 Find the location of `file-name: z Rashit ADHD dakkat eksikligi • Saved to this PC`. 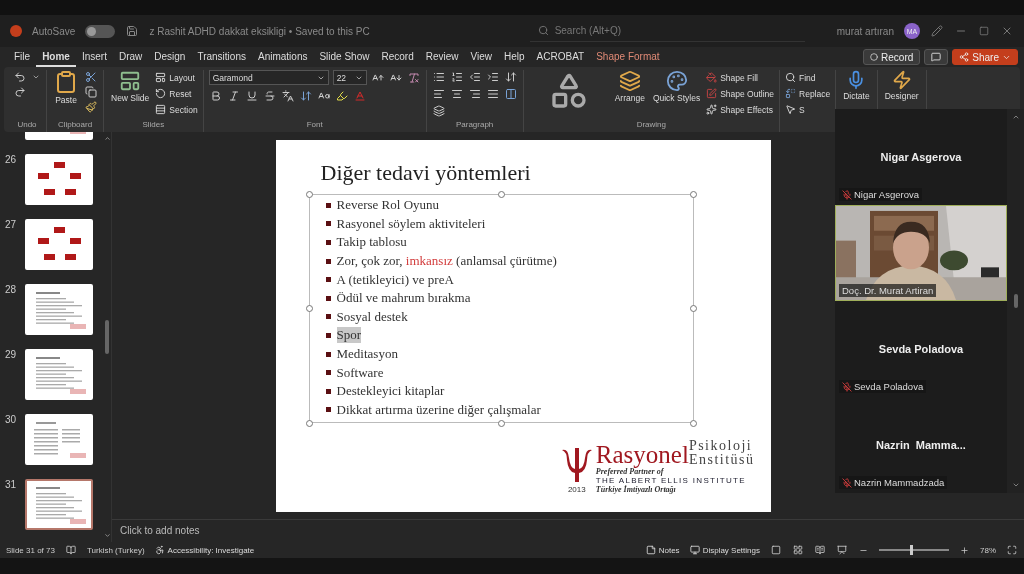

file-name: z Rashit ADHD dakkat eksikligi • Saved to this PC is located at coordinates (259, 31).